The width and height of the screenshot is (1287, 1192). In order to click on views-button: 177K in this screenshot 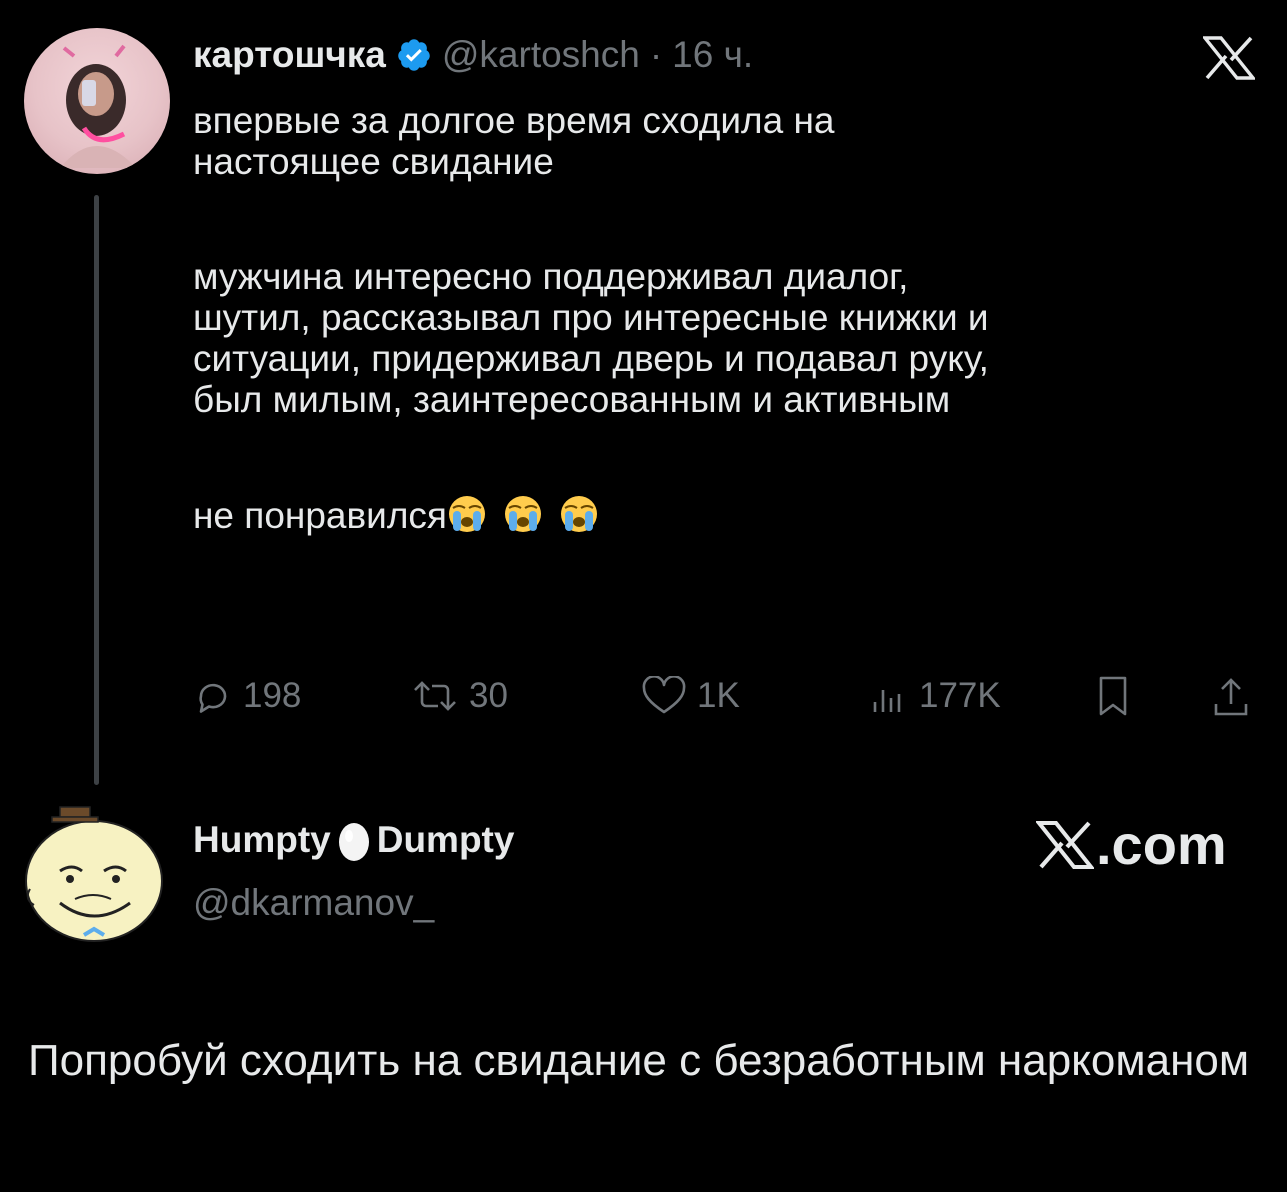, I will do `click(935, 696)`.